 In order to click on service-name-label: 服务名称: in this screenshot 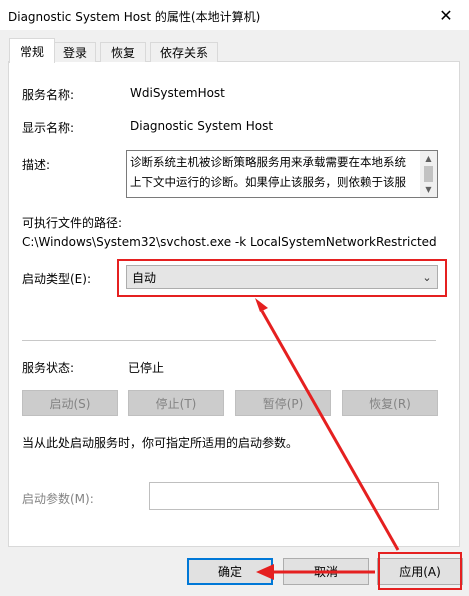, I will do `click(48, 95)`.